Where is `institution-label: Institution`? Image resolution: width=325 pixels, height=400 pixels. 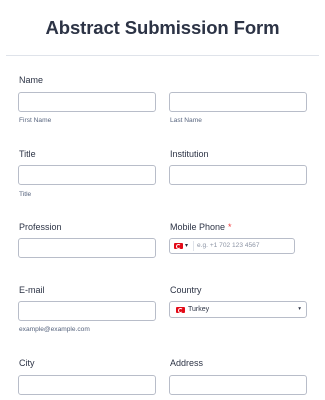 institution-label: Institution is located at coordinates (189, 154).